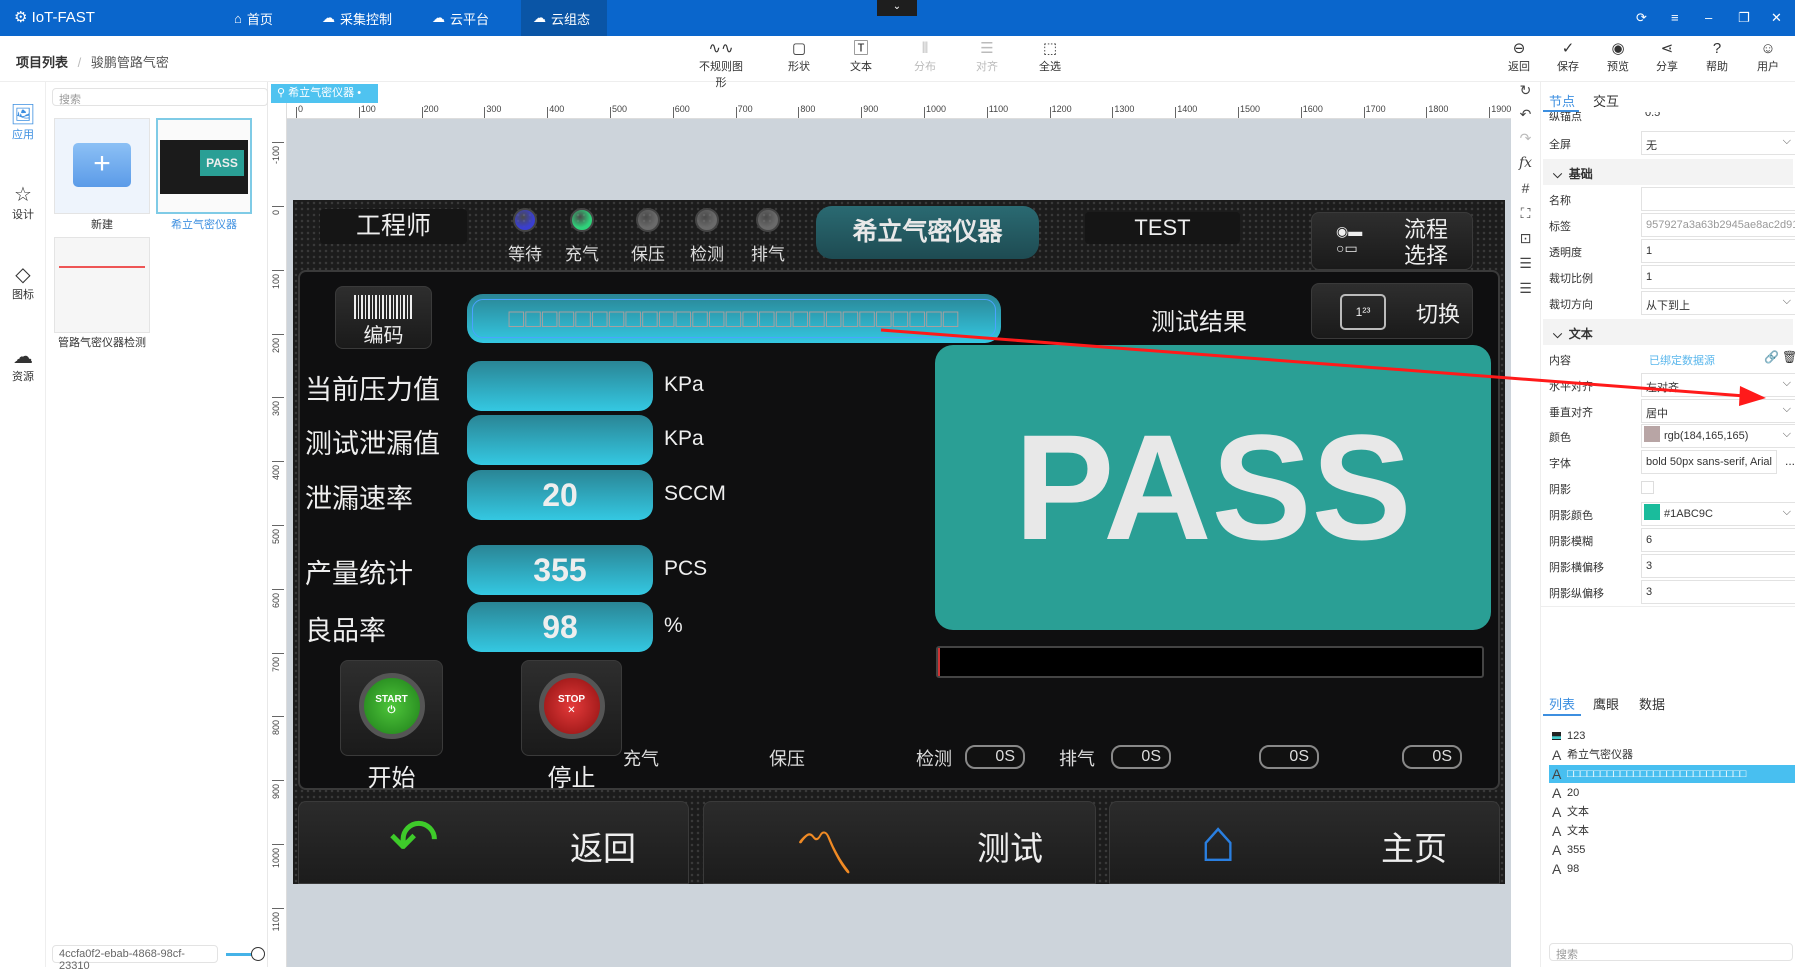  What do you see at coordinates (1304, 842) in the screenshot?
I see `nav-button-2: ⌂ 主页` at bounding box center [1304, 842].